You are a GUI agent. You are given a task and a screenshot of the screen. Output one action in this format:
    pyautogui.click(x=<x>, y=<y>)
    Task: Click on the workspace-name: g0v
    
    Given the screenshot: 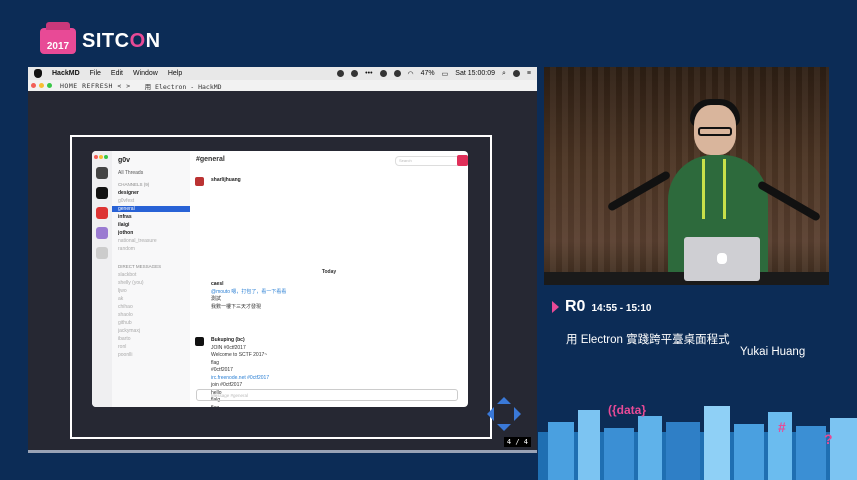 What is the action you would take?
    pyautogui.click(x=154, y=160)
    